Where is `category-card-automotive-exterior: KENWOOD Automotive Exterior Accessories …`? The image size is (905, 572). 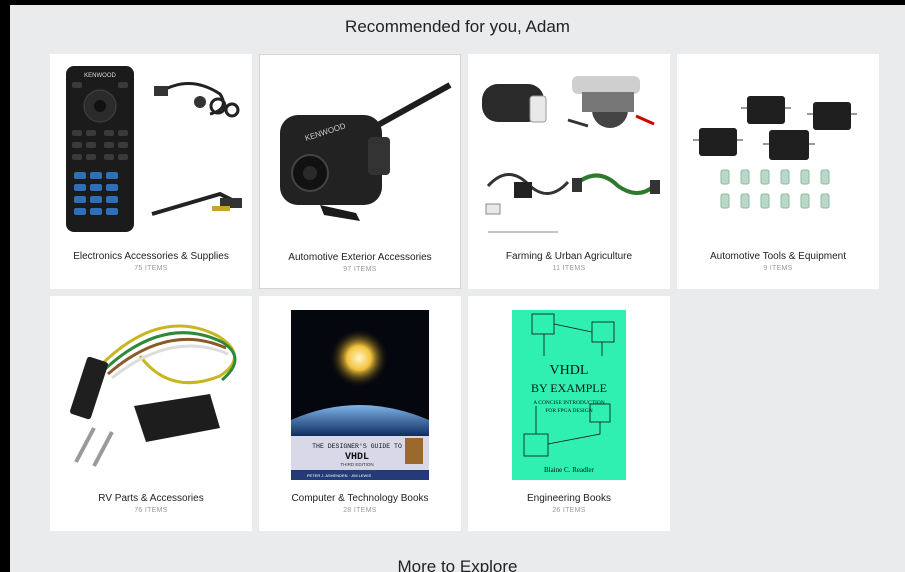
category-card-automotive-exterior: KENWOOD Automotive Exterior Accessories … is located at coordinates (360, 171).